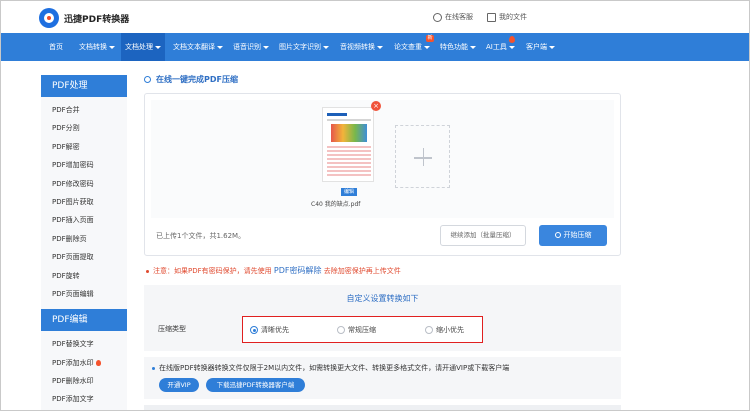 The width and height of the screenshot is (750, 411). Describe the element at coordinates (84, 165) in the screenshot. I see `sidebar-item: PDF增加密码` at that location.